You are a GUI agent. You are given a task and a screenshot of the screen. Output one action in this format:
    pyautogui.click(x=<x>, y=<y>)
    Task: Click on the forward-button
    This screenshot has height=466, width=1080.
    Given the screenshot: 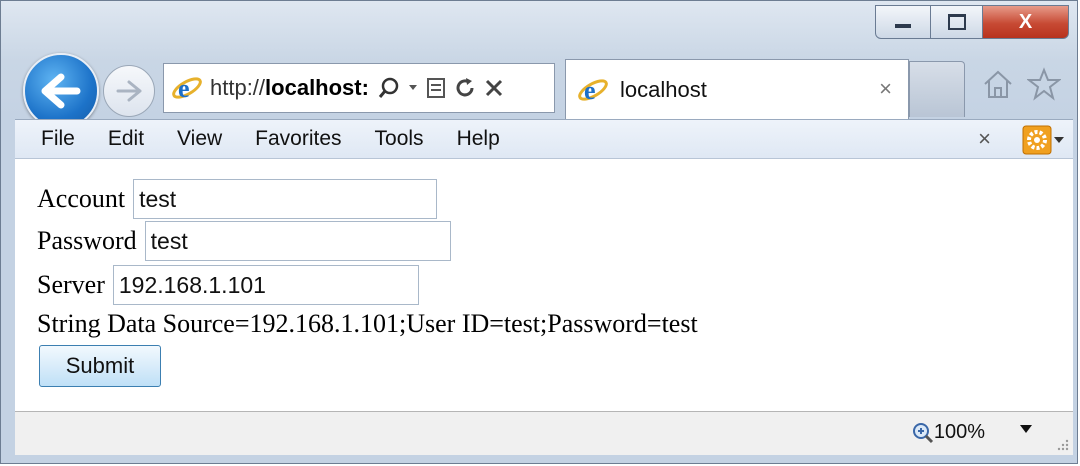 What is the action you would take?
    pyautogui.click(x=129, y=91)
    